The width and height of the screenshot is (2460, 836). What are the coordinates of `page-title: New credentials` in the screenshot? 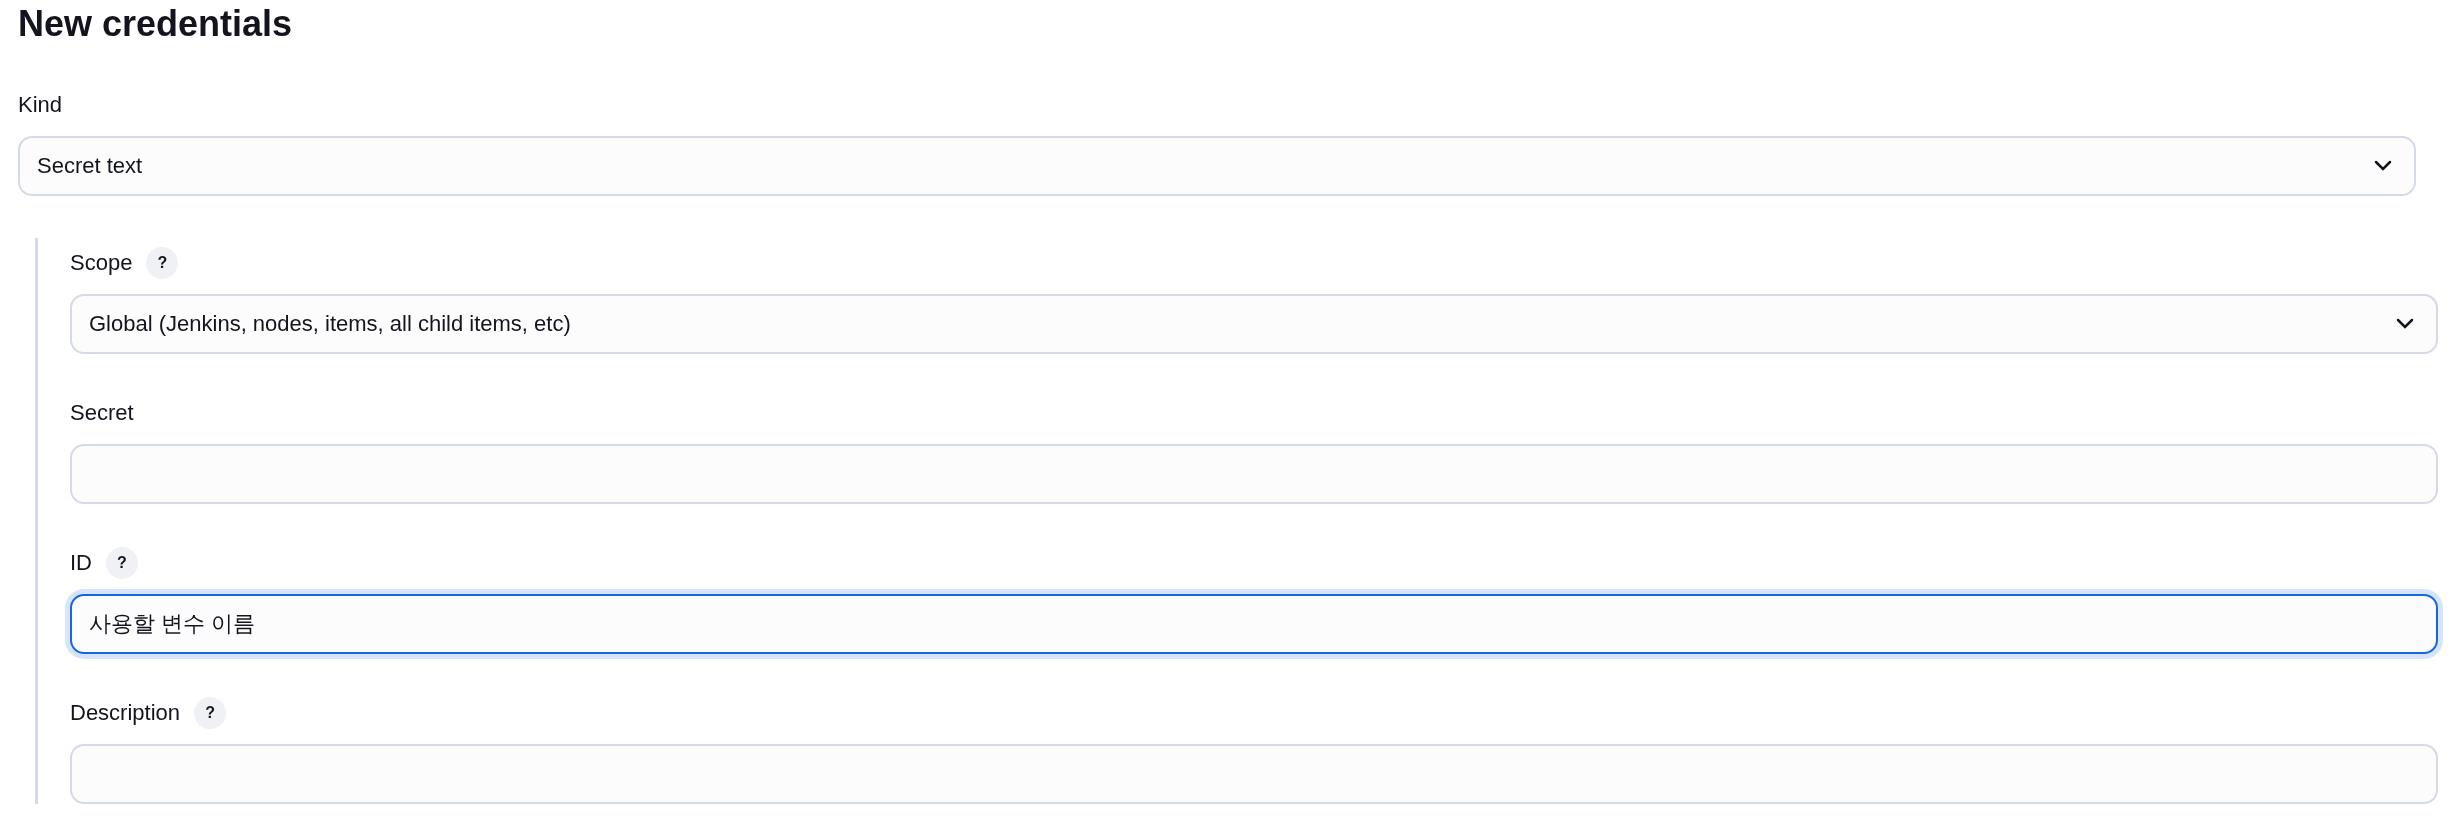 It's located at (156, 24).